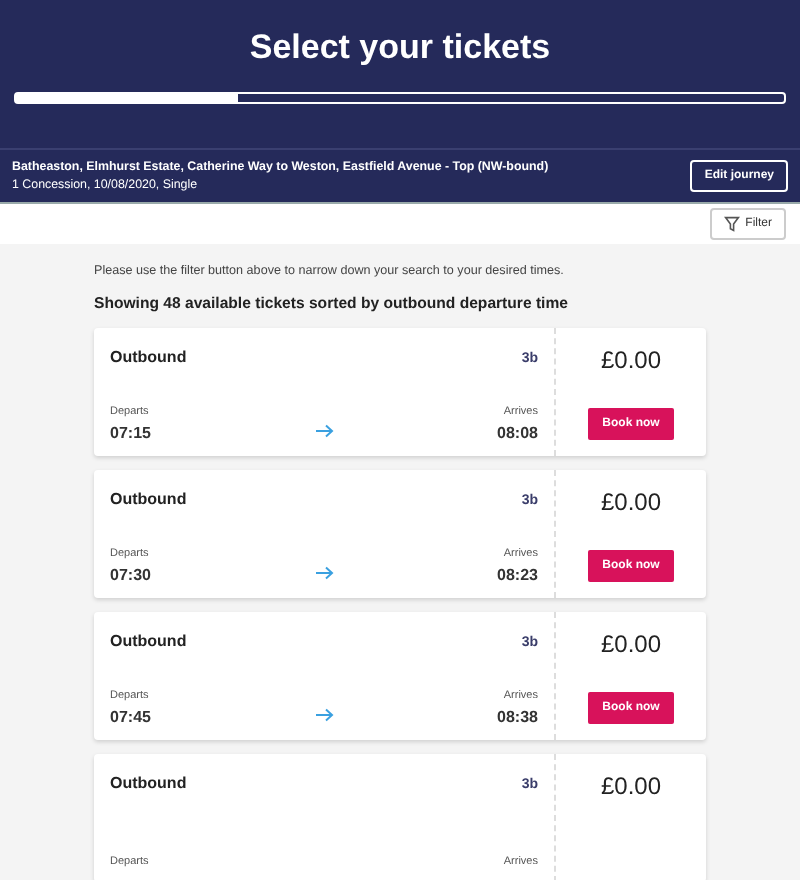 This screenshot has height=880, width=800. Describe the element at coordinates (517, 717) in the screenshot. I see `arrival-time: 08:38` at that location.